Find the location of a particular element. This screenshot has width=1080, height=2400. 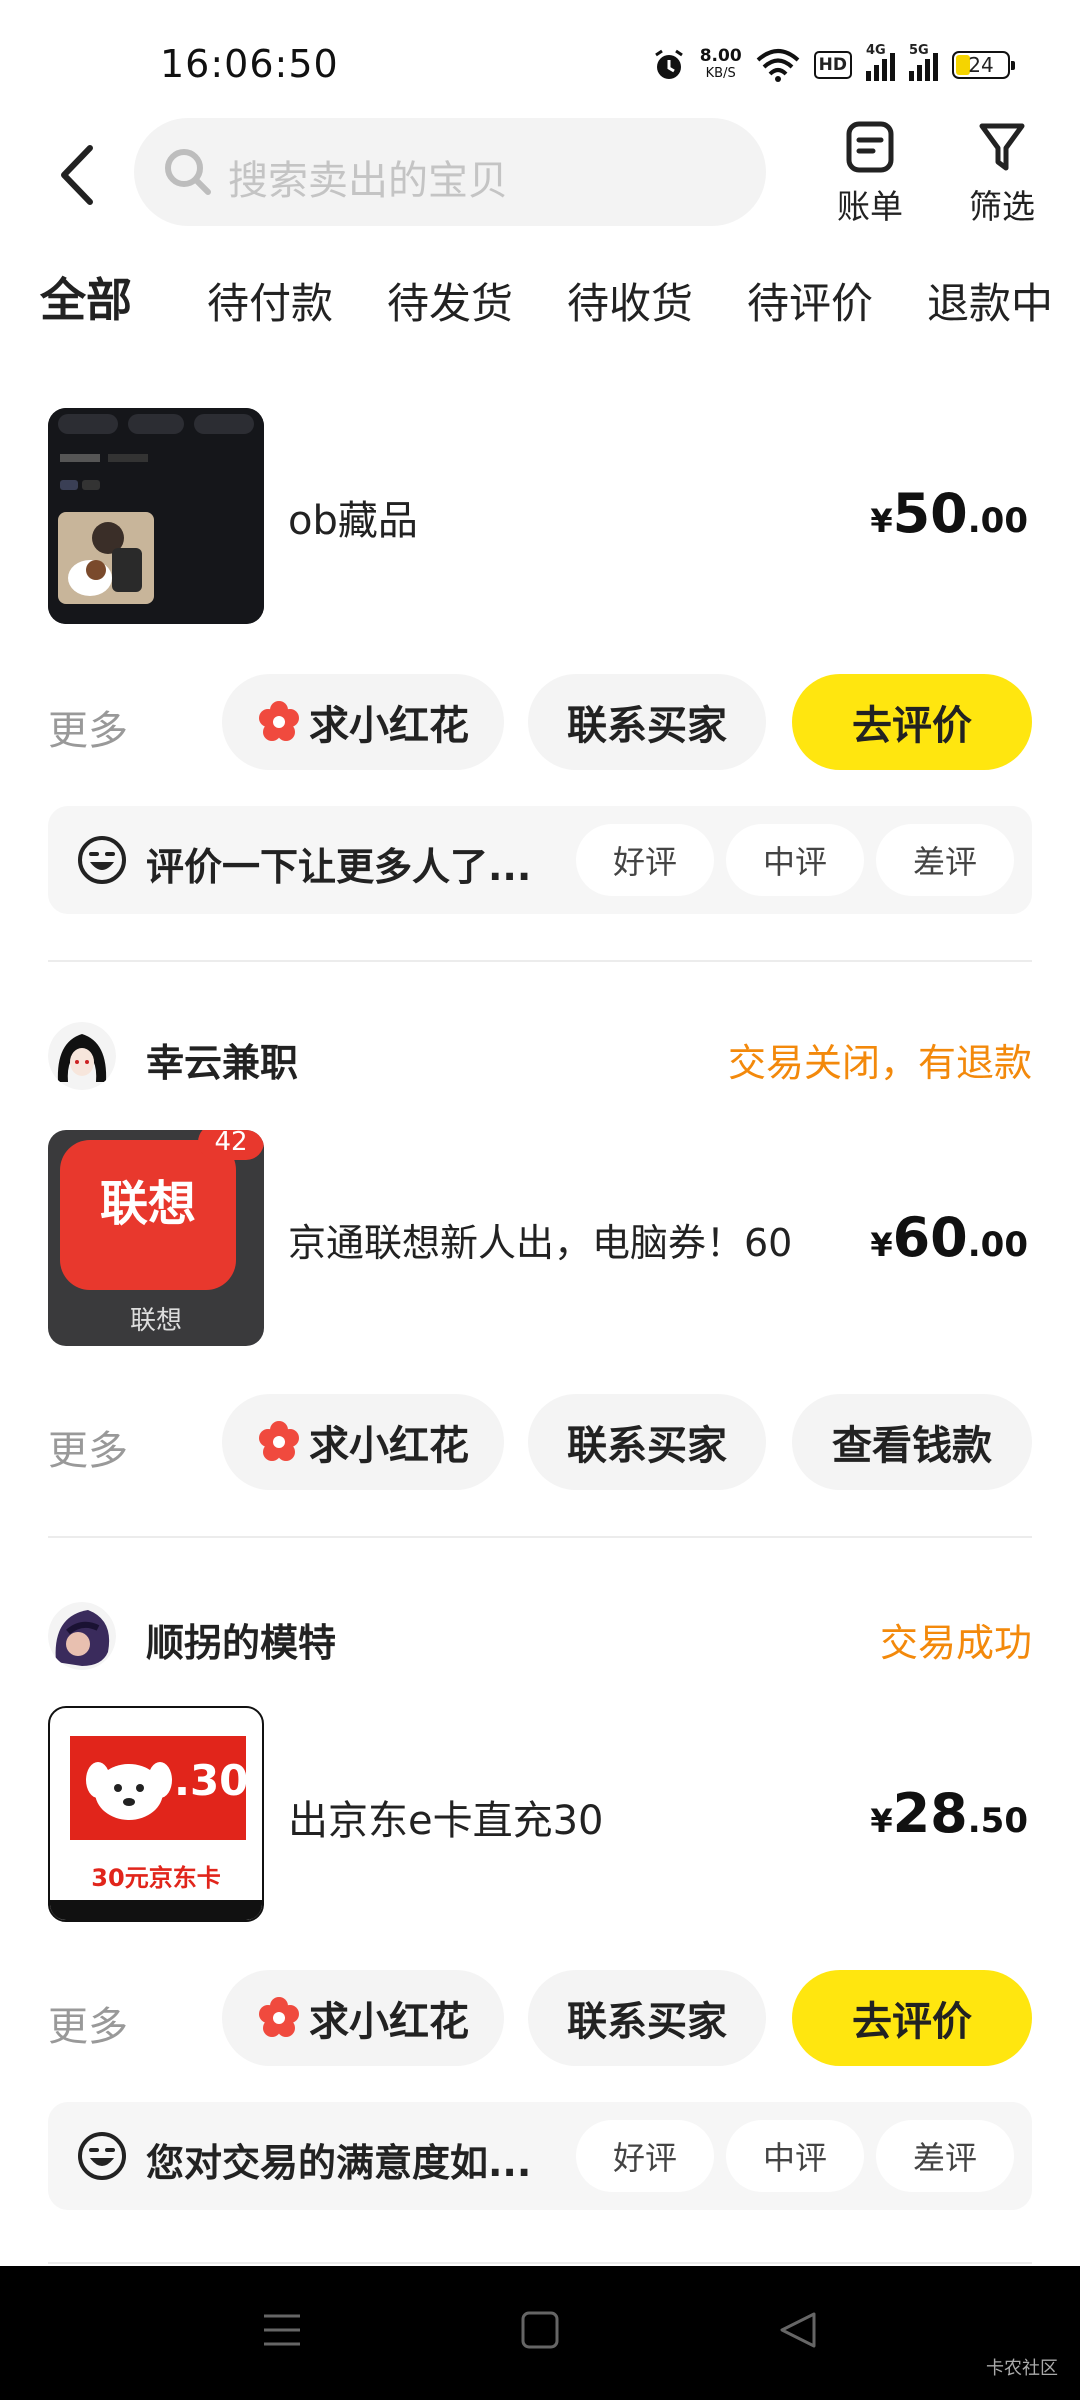

thumbnail-caption: 30元京东卡 is located at coordinates (156, 1878).